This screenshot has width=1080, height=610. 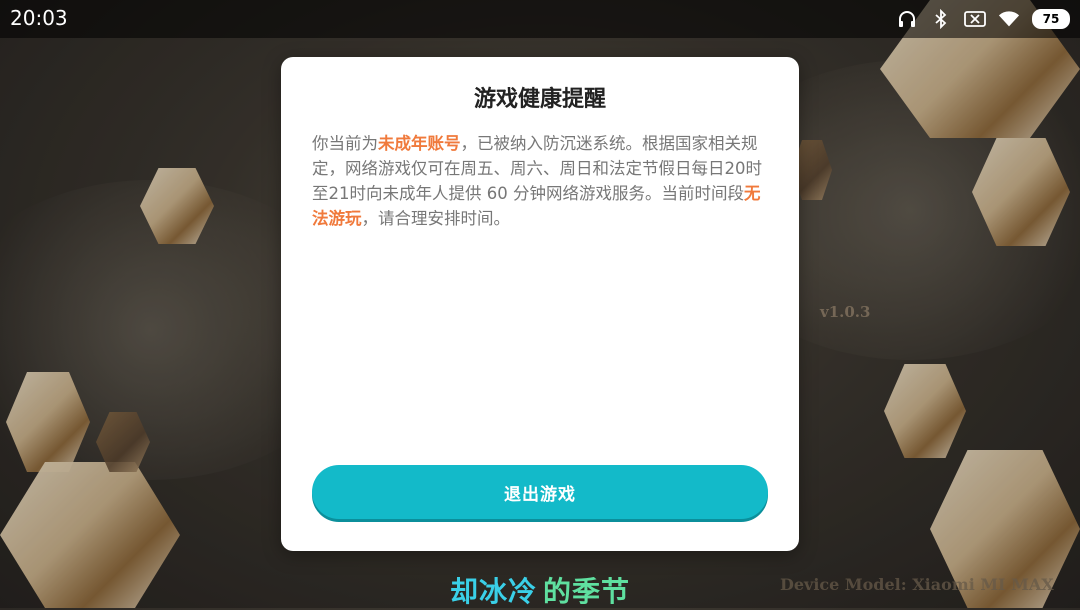 What do you see at coordinates (540, 492) in the screenshot?
I see `exit-game-button: 退出游戏` at bounding box center [540, 492].